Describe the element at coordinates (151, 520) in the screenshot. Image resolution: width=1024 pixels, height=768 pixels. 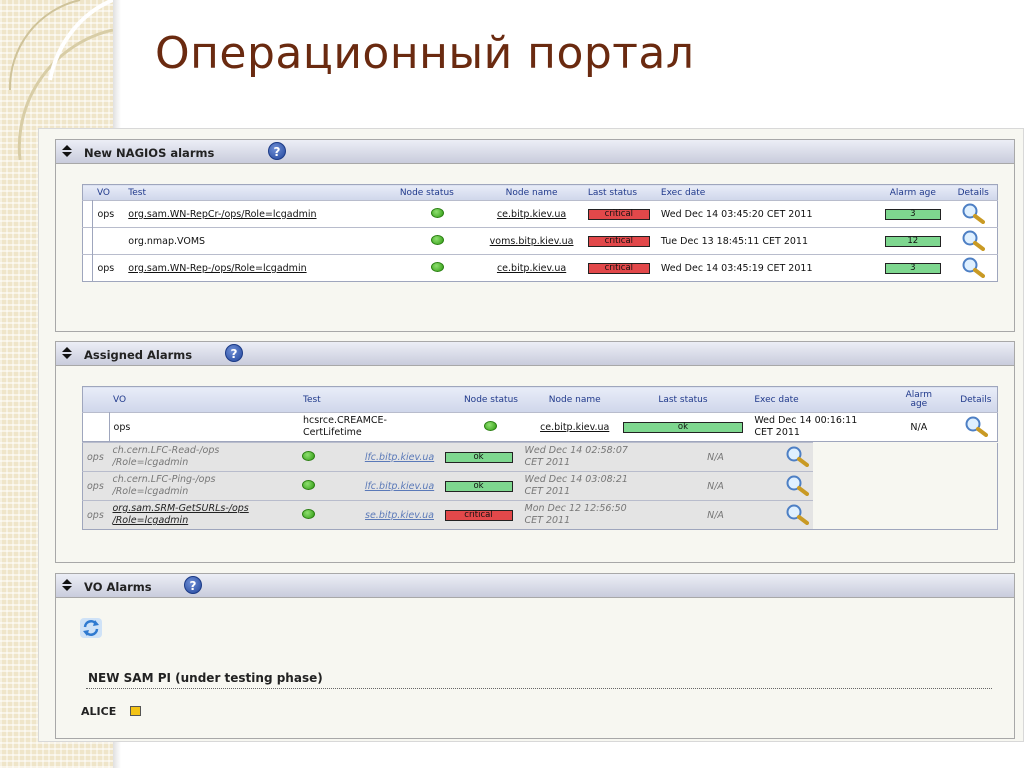
I see `test-link-line2: /Role=lcgadmin` at that location.